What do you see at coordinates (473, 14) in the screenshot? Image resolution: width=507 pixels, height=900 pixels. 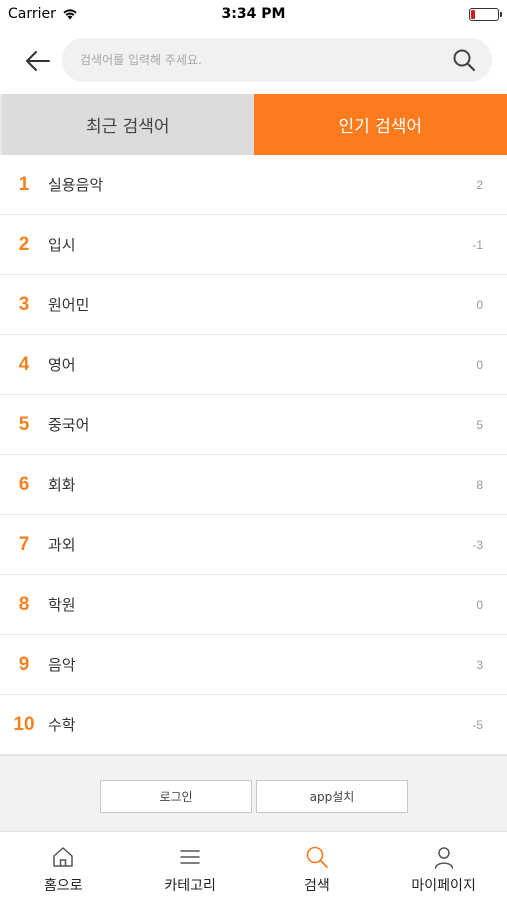 I see `battery-level` at bounding box center [473, 14].